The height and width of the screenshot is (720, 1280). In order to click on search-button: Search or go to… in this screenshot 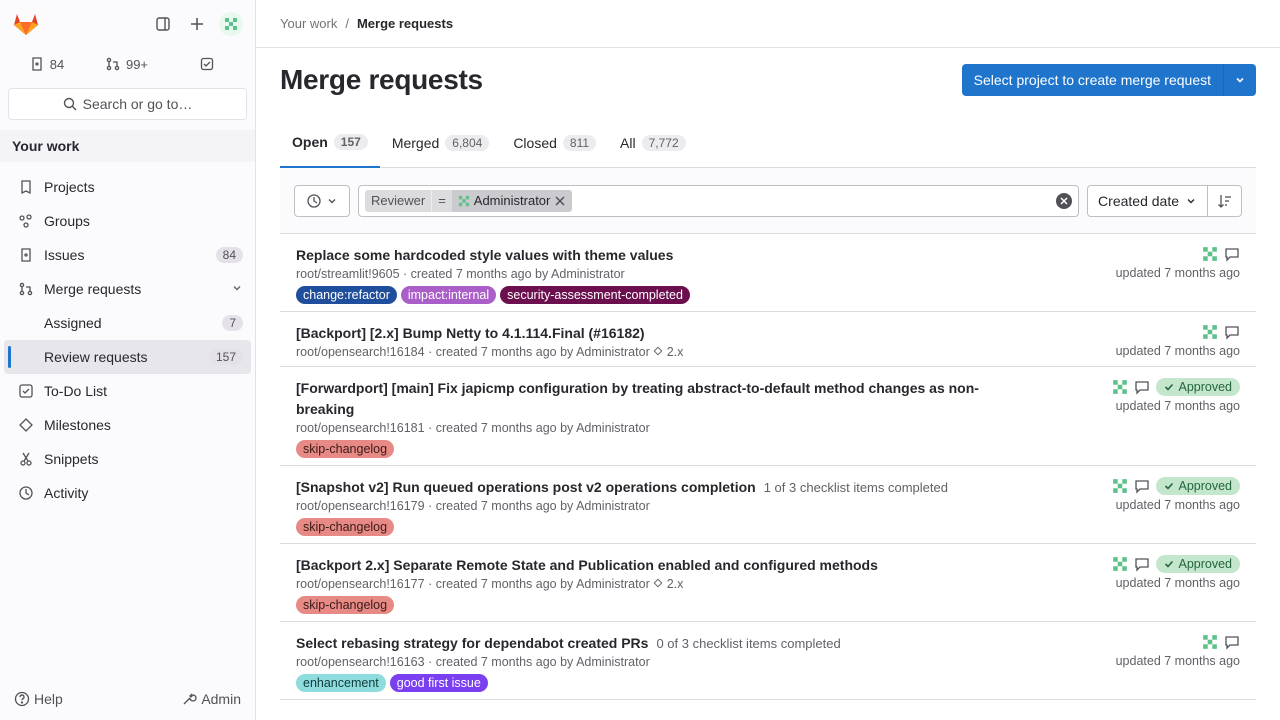, I will do `click(127, 104)`.